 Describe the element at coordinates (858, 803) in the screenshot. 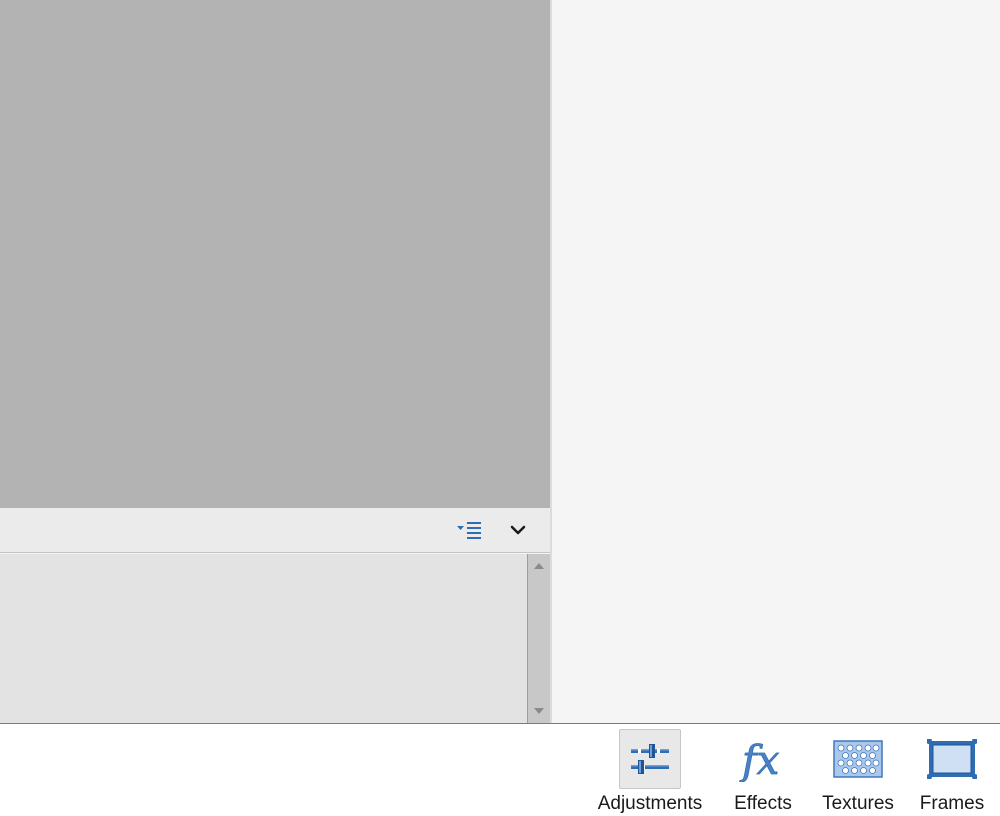

I see `textures-label: Textures` at that location.